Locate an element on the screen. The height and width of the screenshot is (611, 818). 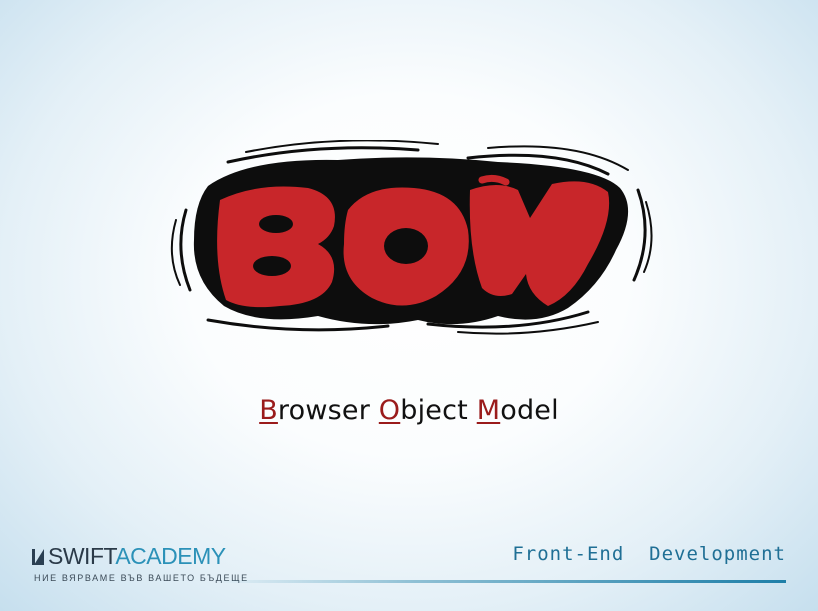
title-word-object: bject is located at coordinates (438, 410).